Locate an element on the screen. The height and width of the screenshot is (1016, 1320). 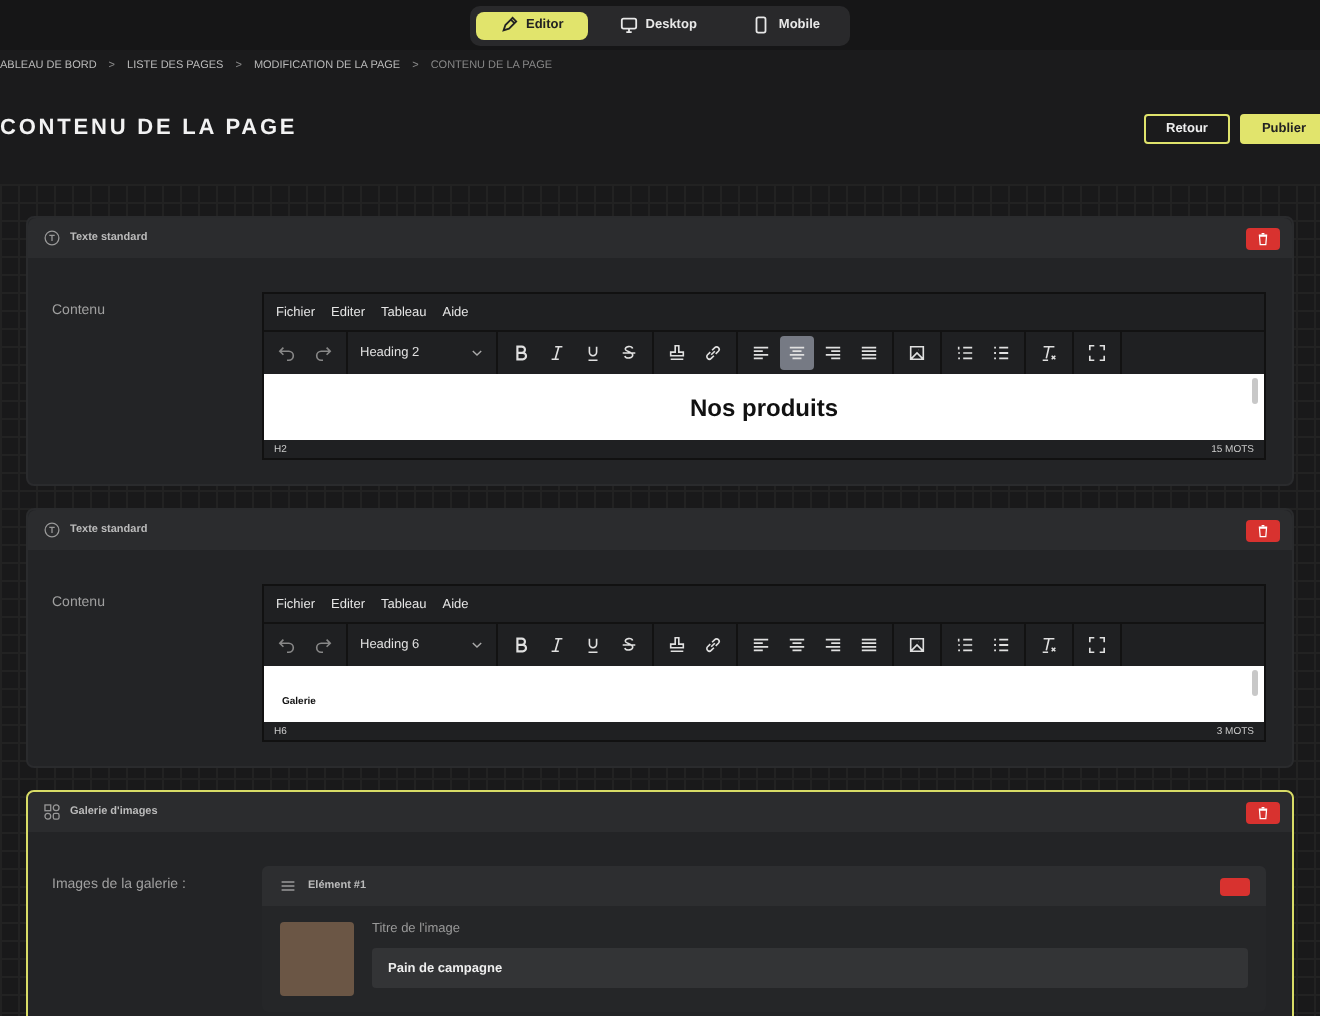
photo-placeholder is located at coordinates (317, 959).